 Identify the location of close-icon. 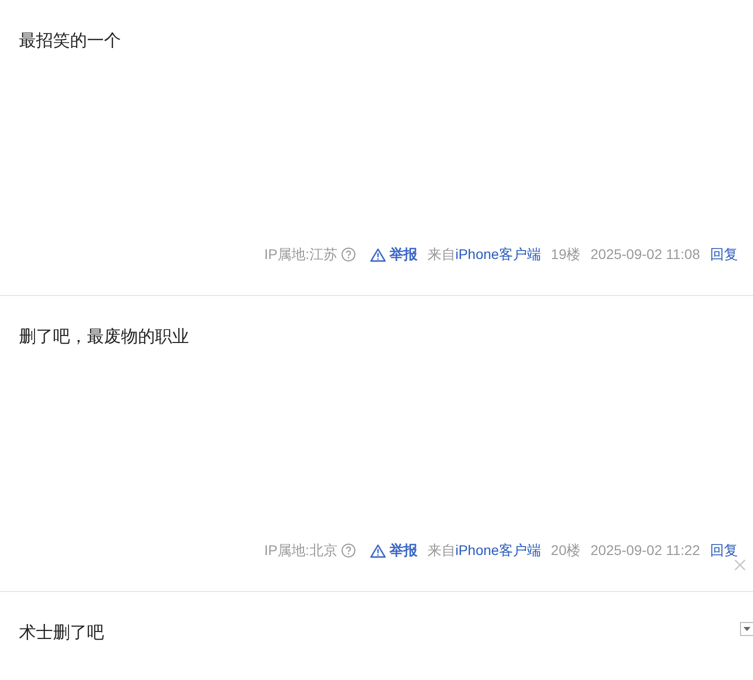
(740, 565).